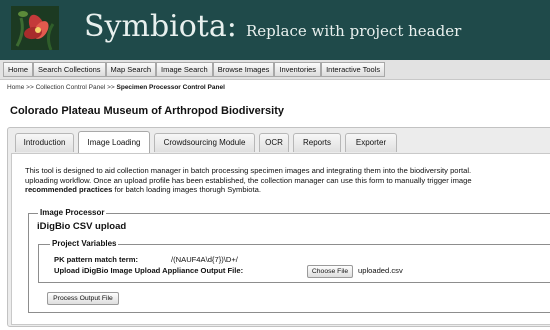  What do you see at coordinates (82, 226) in the screenshot?
I see `image-processor-title: iDigBio CSV upload` at bounding box center [82, 226].